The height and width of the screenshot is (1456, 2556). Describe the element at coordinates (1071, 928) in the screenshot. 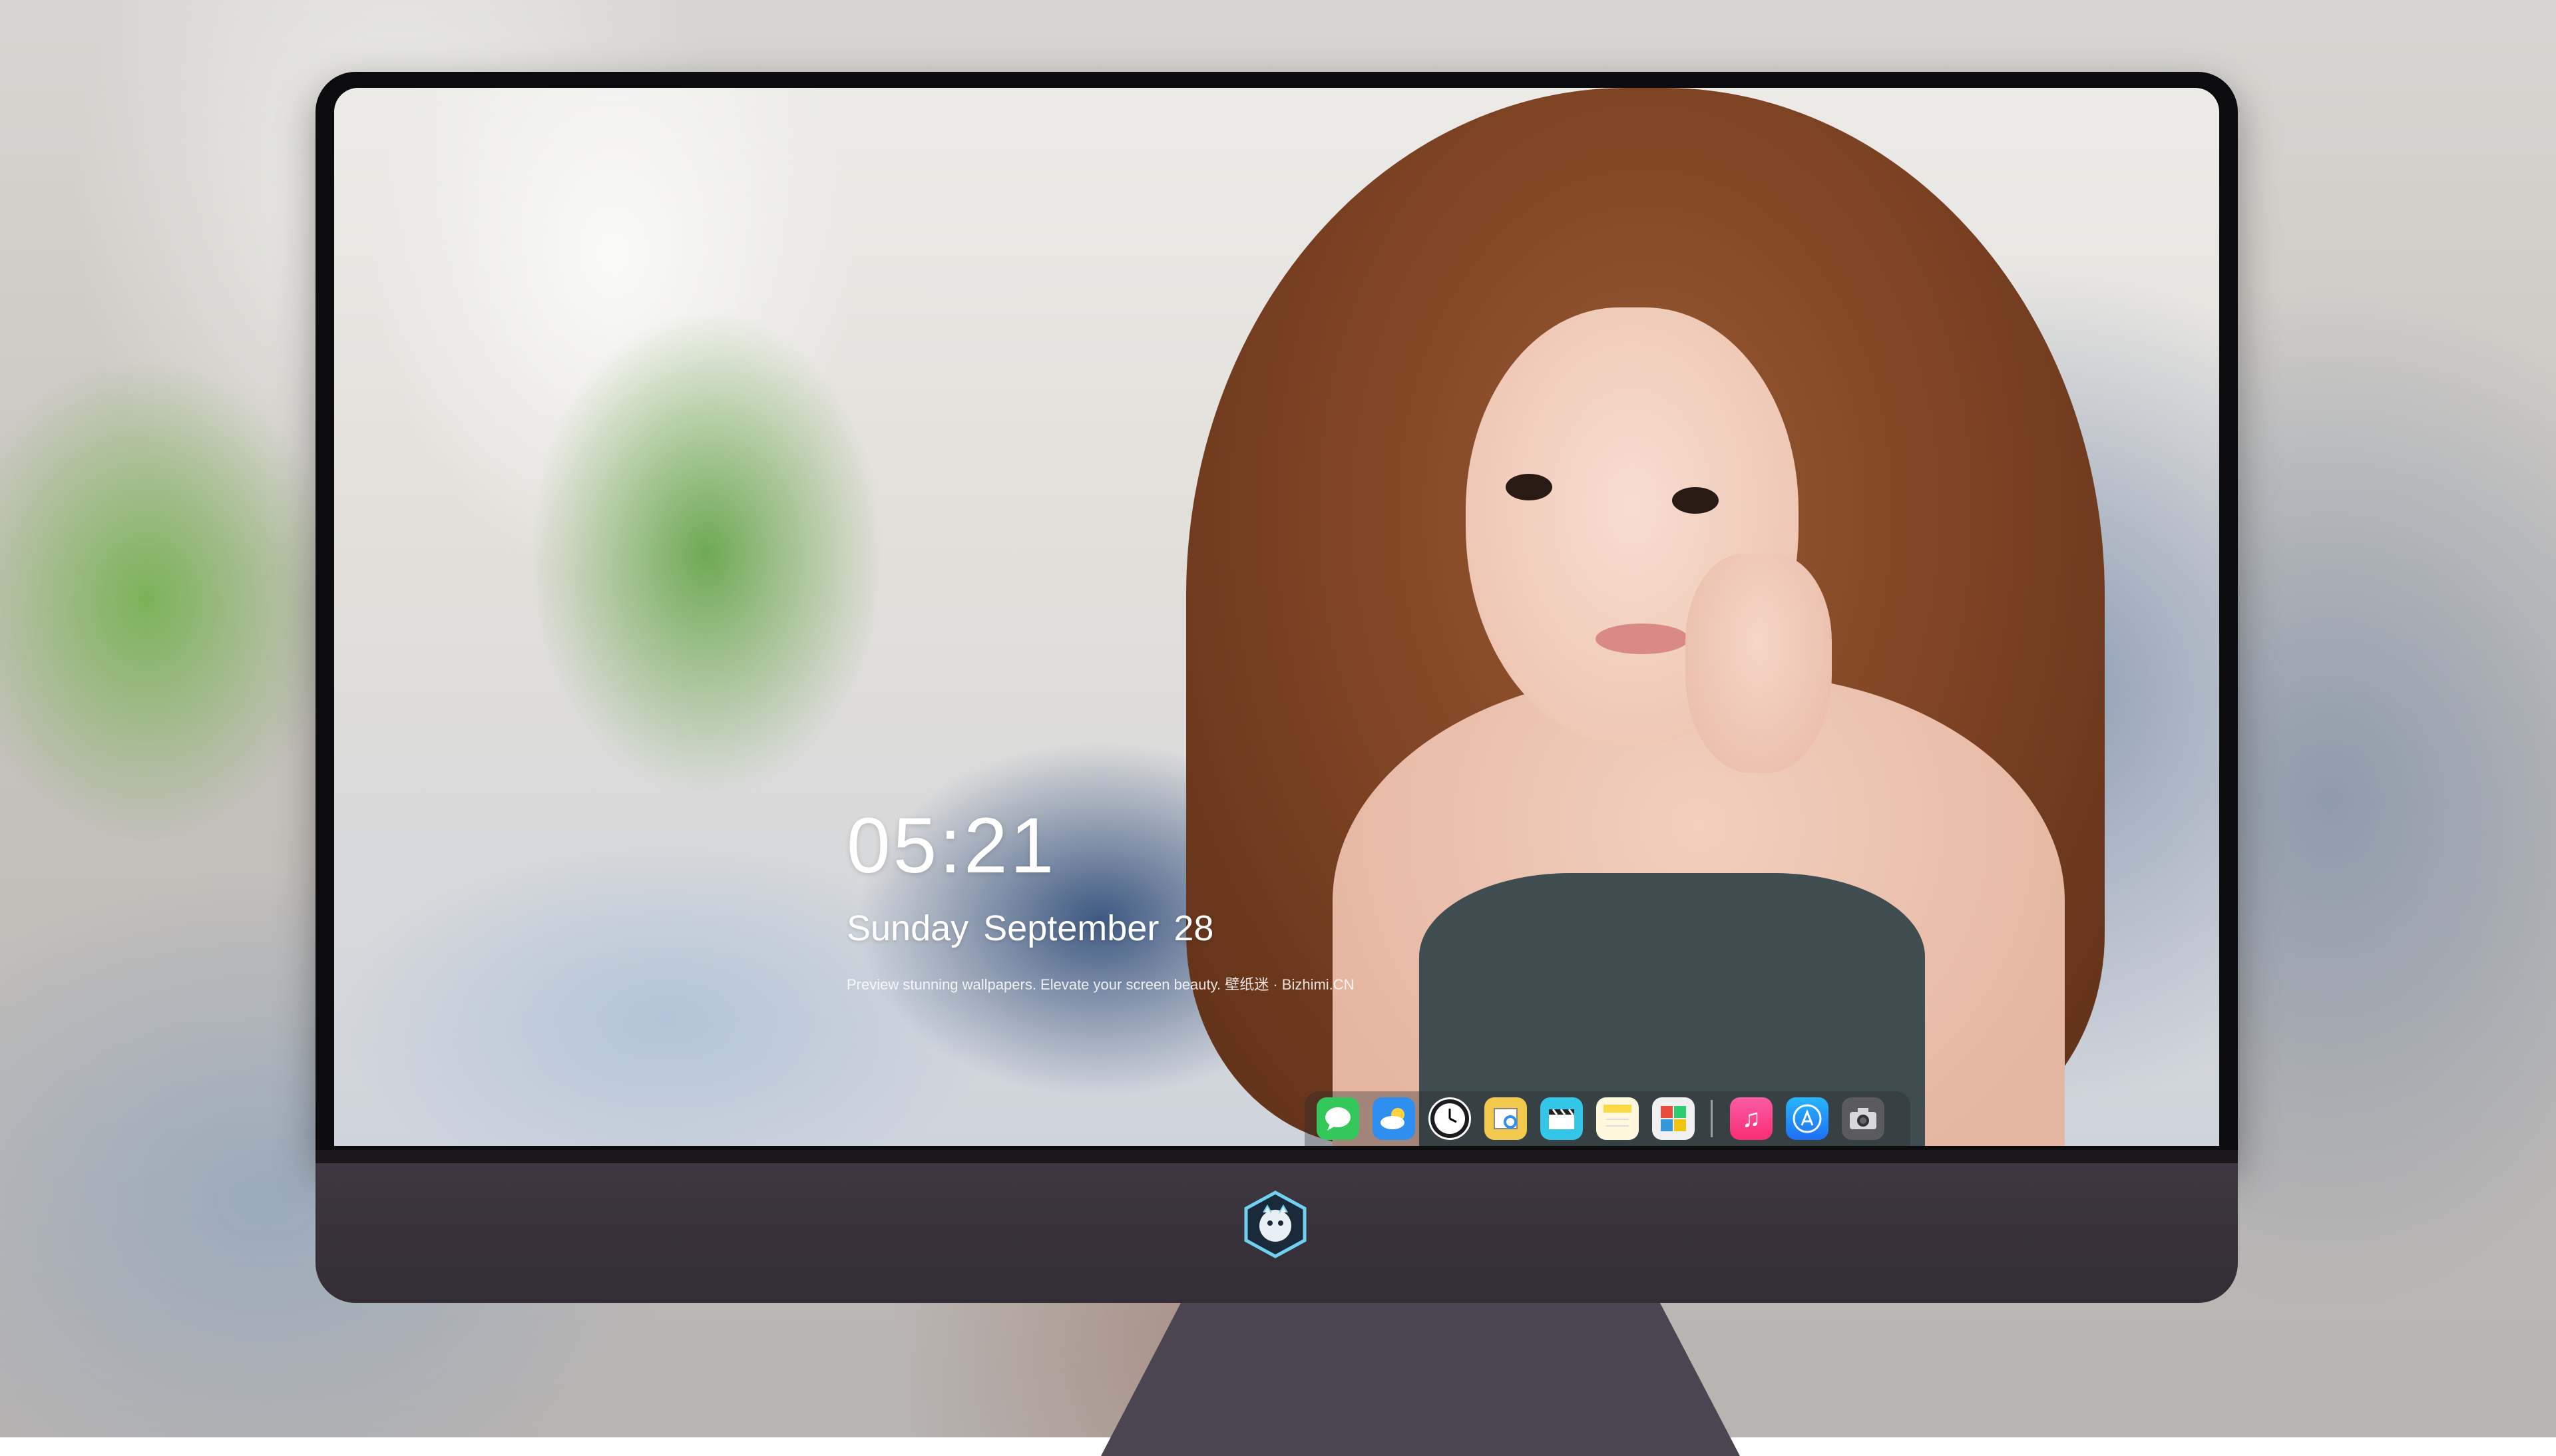

I see `clock-month: September` at that location.